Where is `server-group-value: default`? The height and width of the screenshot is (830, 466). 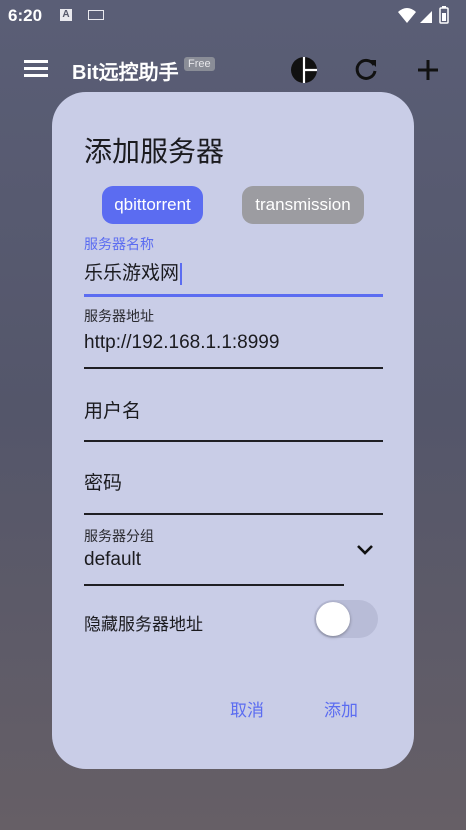 server-group-value: default is located at coordinates (113, 559).